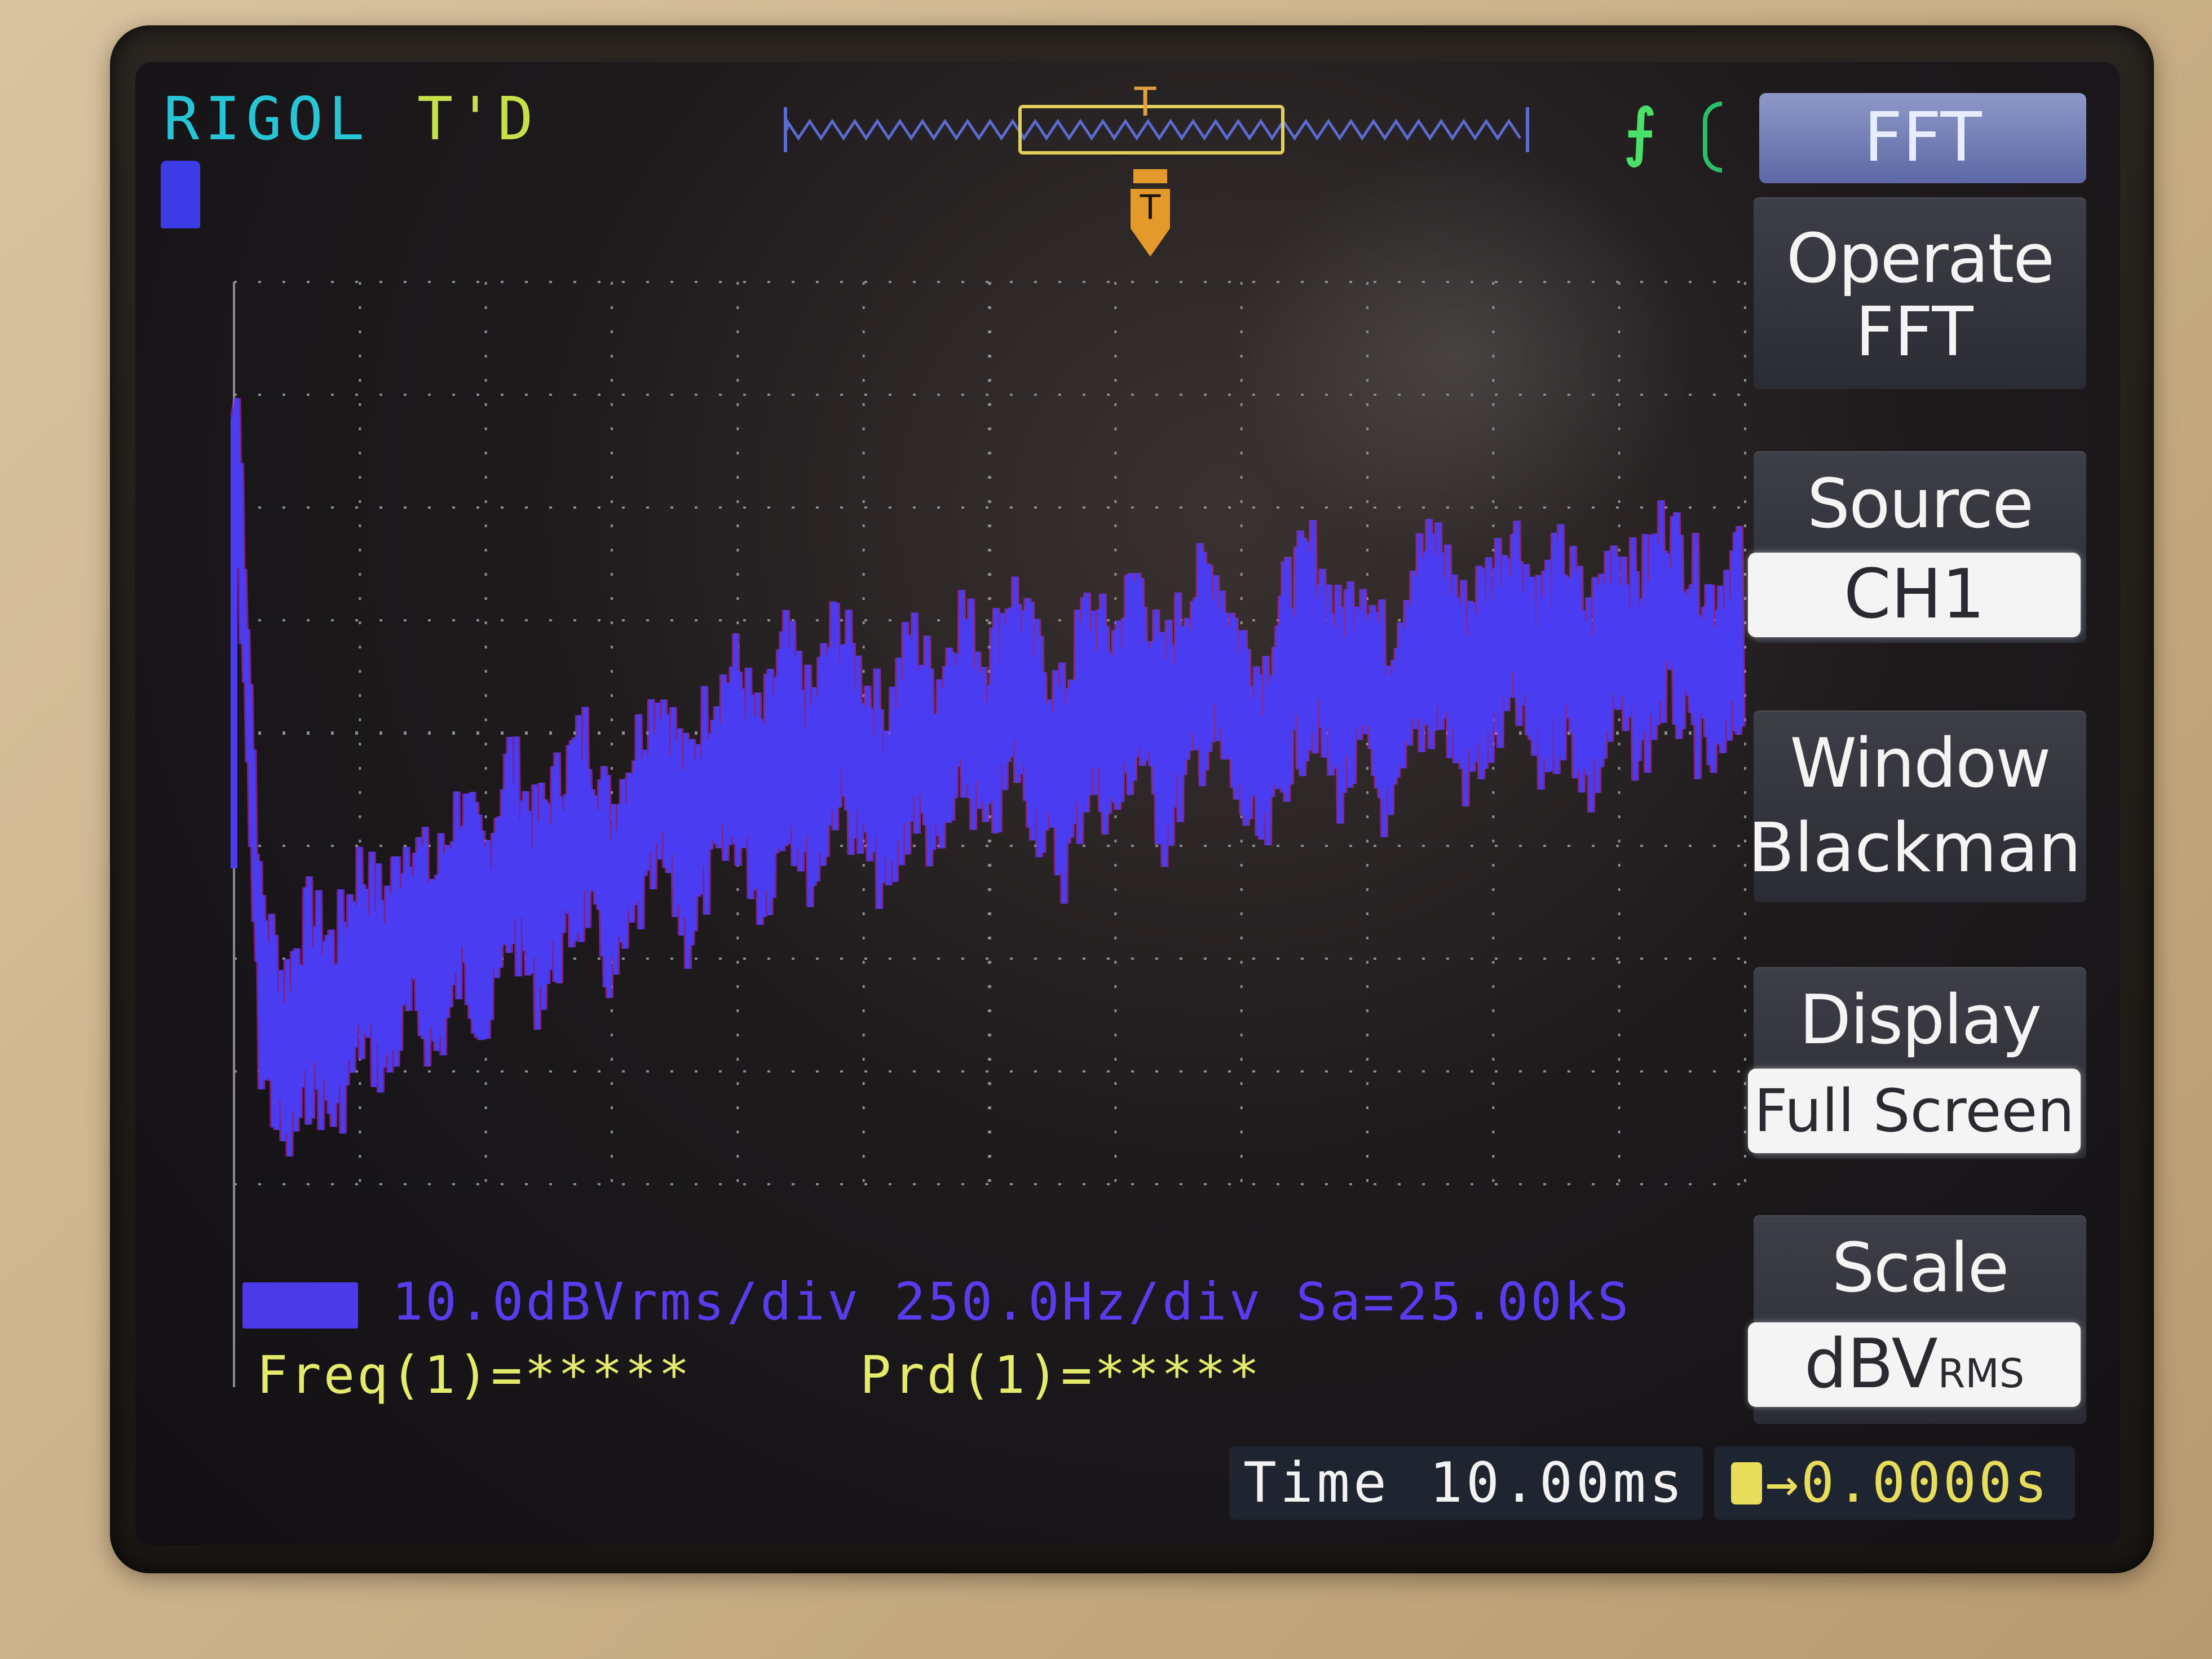 This screenshot has height=1659, width=2212. Describe the element at coordinates (1921, 1020) in the screenshot. I see `menu-display-label: Display` at that location.